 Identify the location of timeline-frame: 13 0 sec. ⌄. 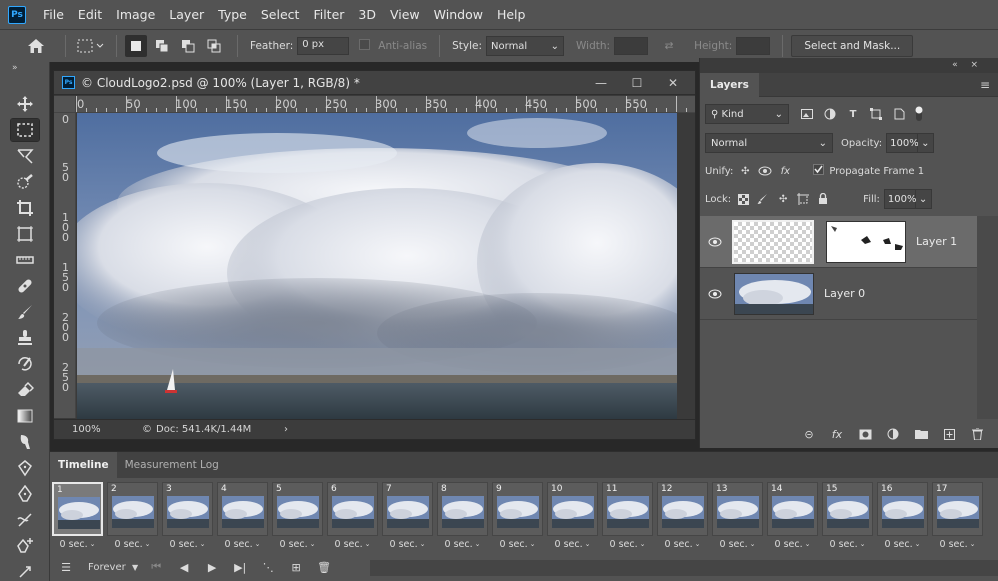
(737, 518).